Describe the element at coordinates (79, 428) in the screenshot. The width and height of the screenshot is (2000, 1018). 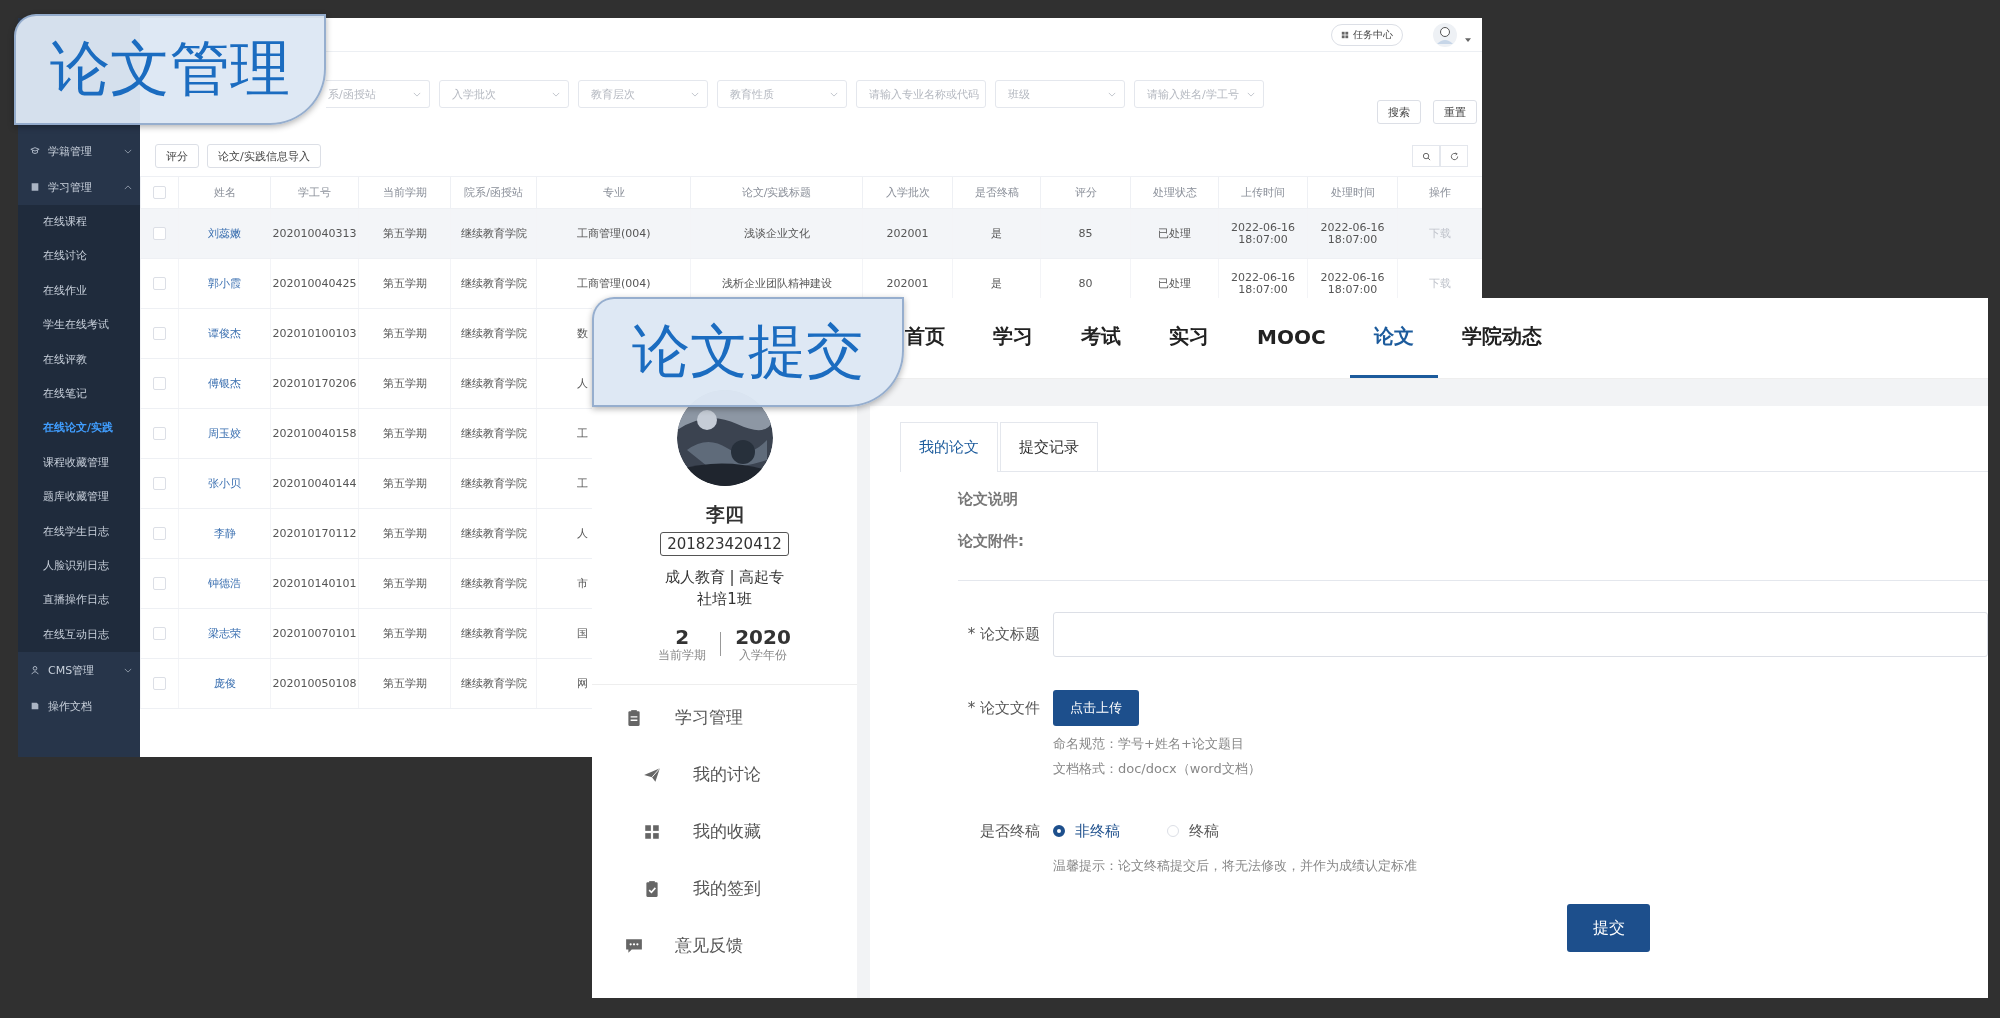
I see `sidebar-subitem: 在线论文/实践` at that location.